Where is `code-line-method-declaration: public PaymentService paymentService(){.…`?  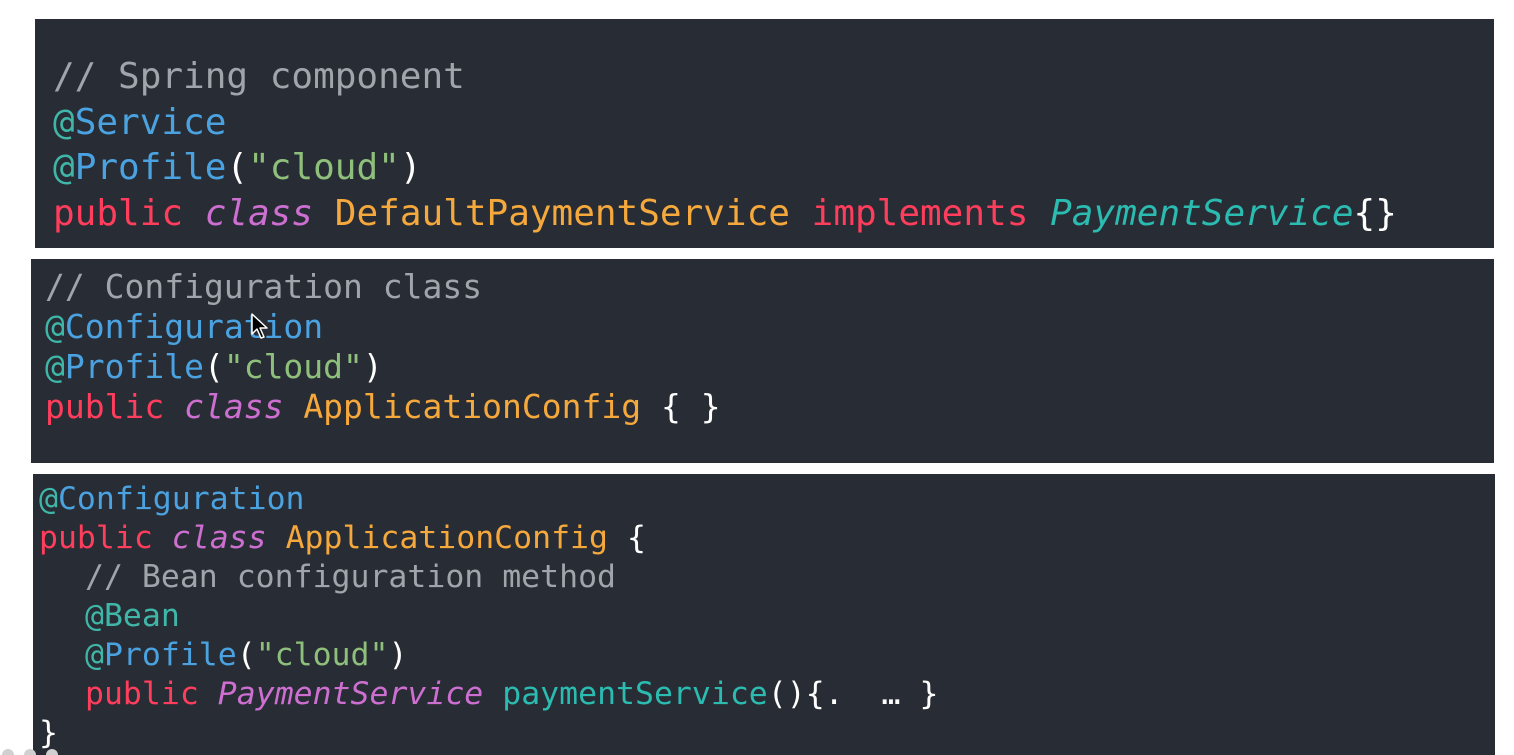 code-line-method-declaration: public PaymentService paymentService(){.… is located at coordinates (512, 694).